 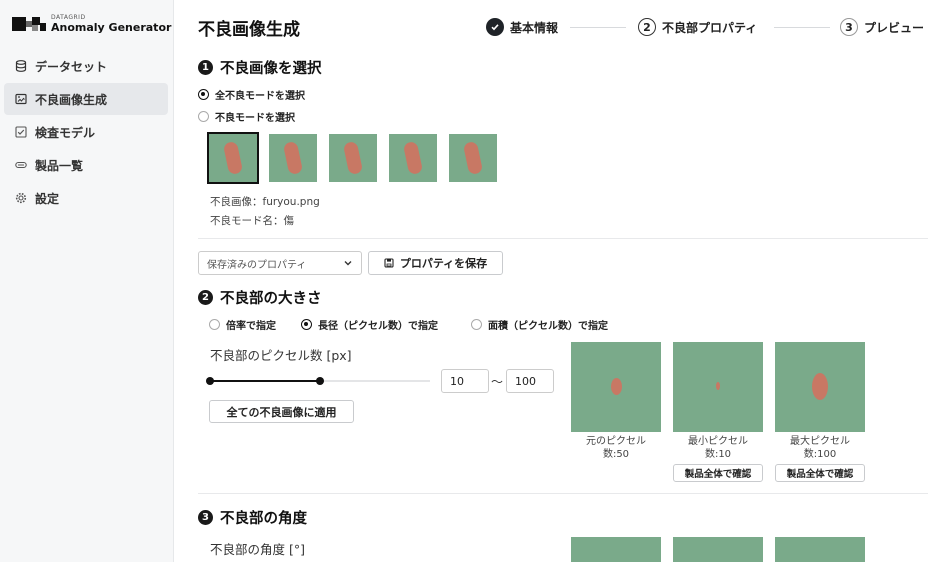 I want to click on page-title: 不良画像生成, so click(x=249, y=30).